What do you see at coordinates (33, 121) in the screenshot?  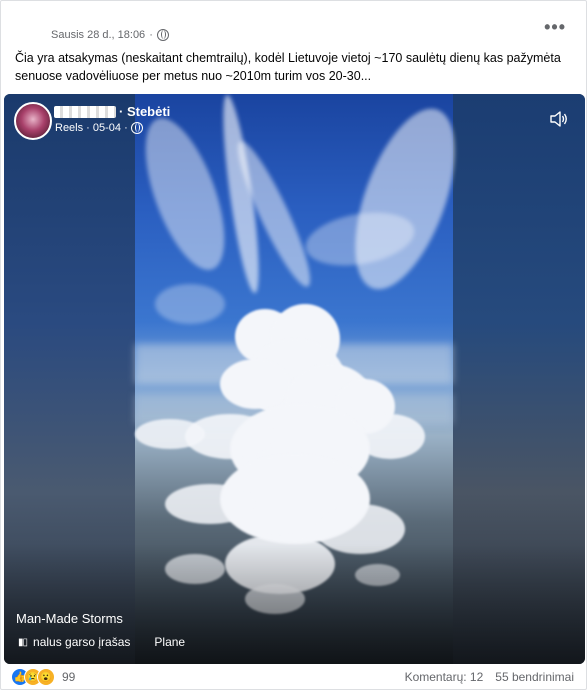 I see `author-avatar` at bounding box center [33, 121].